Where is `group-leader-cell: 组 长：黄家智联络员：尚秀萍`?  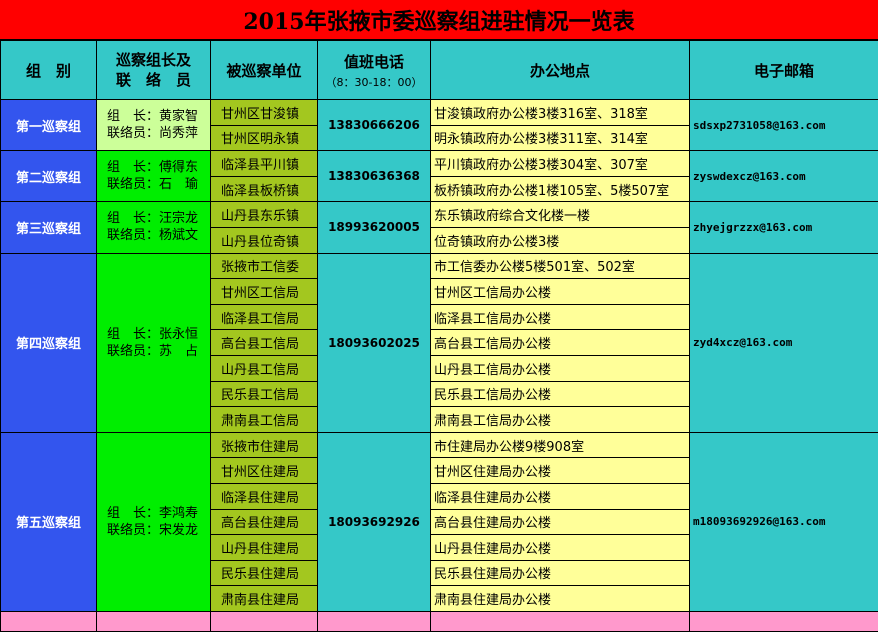 group-leader-cell: 组 长：黄家智联络员：尚秀萍 is located at coordinates (154, 125).